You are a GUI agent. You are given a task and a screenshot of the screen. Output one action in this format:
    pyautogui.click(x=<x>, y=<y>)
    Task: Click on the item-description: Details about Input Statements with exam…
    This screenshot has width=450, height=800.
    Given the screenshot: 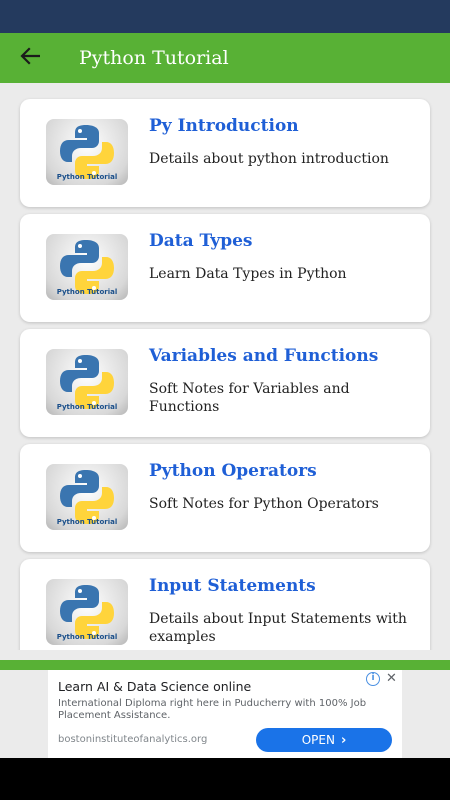 What is the action you would take?
    pyautogui.click(x=278, y=628)
    